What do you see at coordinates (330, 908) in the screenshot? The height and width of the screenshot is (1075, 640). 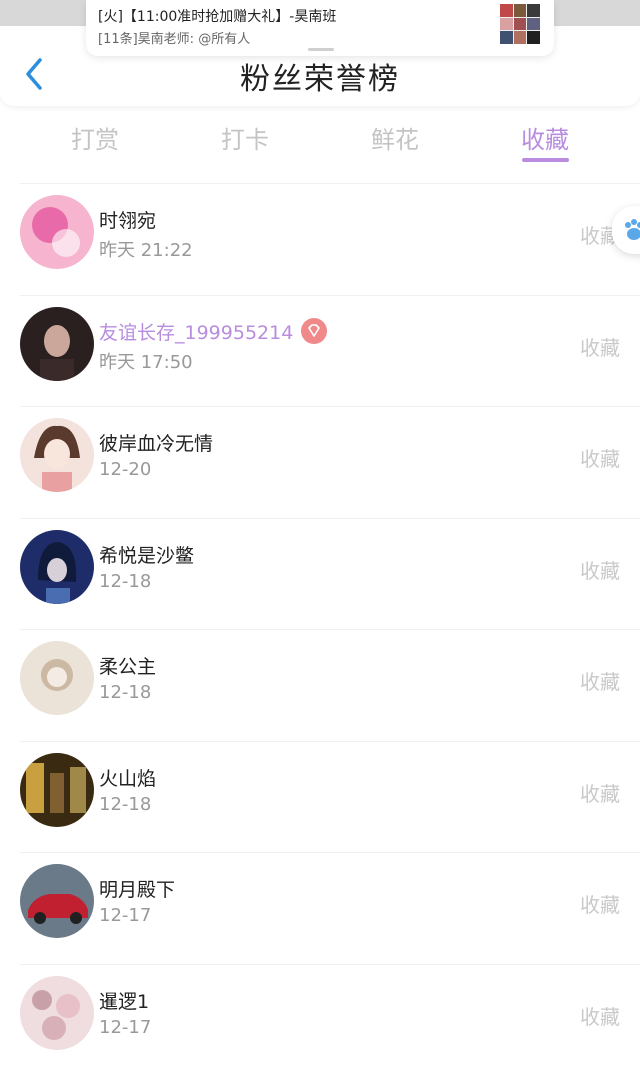 I see `list-item: 明月殿下 12-17 收藏` at bounding box center [330, 908].